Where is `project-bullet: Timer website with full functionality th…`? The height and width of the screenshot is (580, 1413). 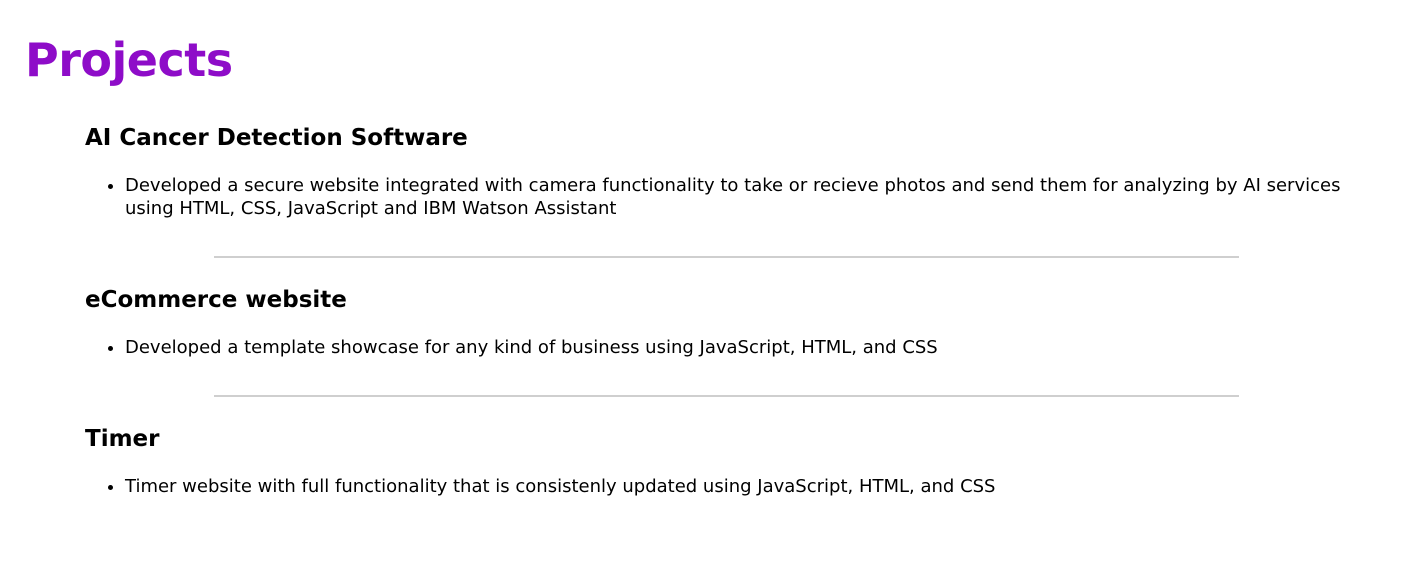
project-bullet: Timer website with full functionality th… is located at coordinates (735, 486).